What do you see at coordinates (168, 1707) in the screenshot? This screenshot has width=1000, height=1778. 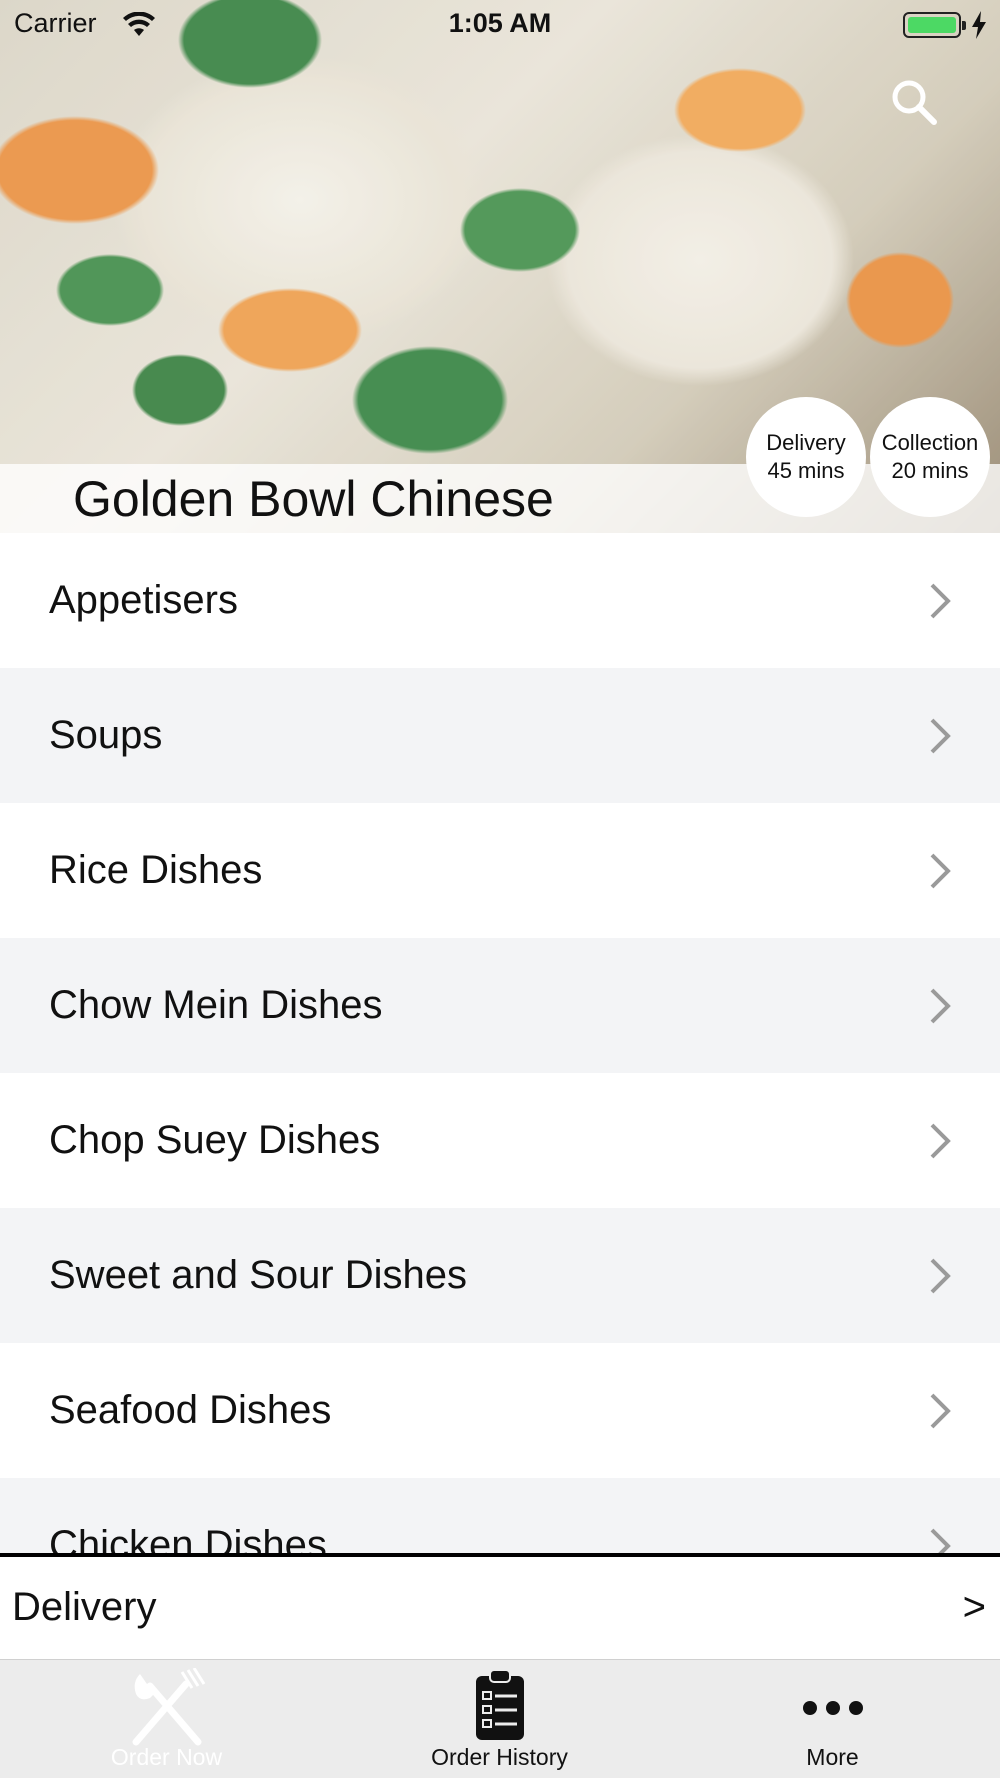 I see `fork-knife-icon` at bounding box center [168, 1707].